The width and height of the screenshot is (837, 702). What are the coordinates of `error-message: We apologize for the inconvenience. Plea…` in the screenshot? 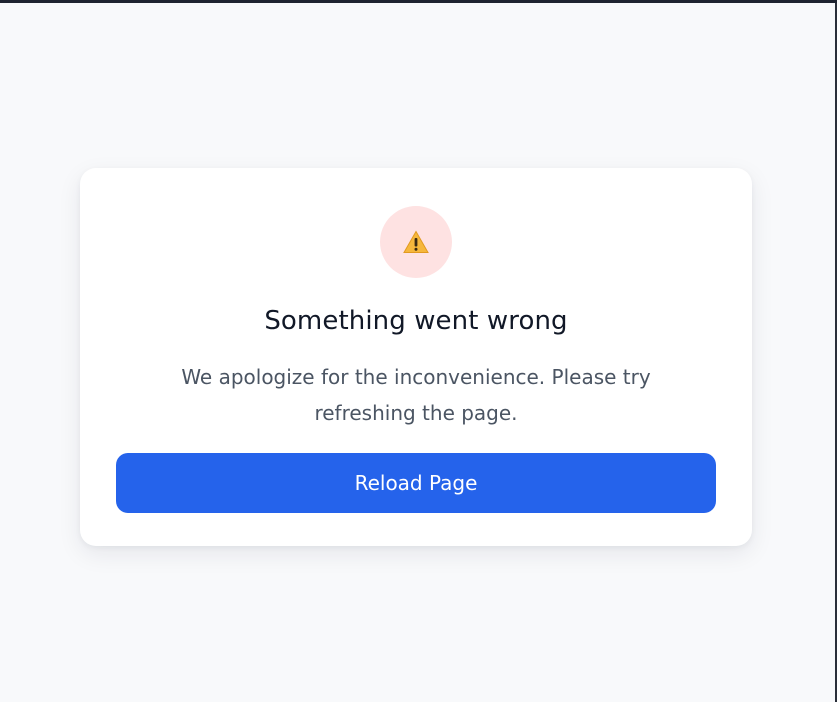 It's located at (416, 395).